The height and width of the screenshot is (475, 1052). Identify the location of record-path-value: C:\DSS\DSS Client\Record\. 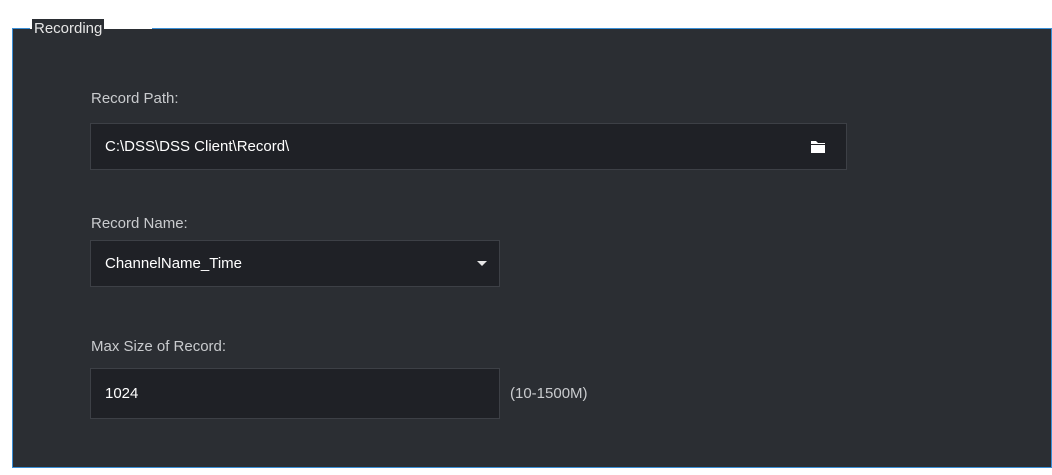
(197, 146).